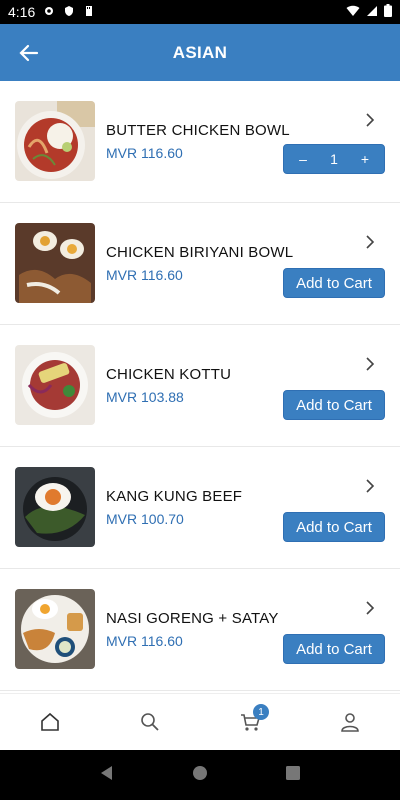  I want to click on bottom-navigation: 1, so click(200, 721).